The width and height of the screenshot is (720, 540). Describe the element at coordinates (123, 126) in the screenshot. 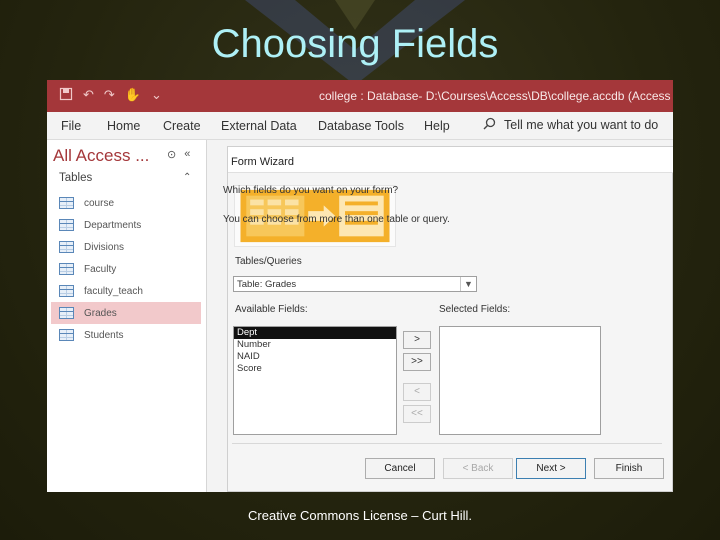

I see `tab-home: Home` at that location.